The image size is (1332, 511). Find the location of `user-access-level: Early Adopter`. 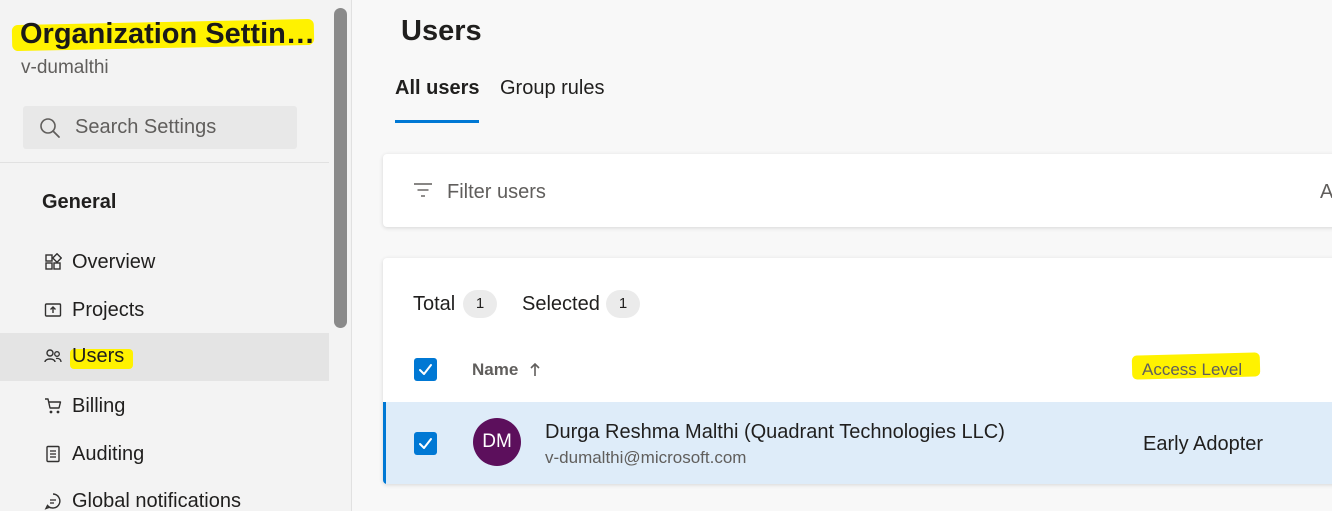

user-access-level: Early Adopter is located at coordinates (1203, 444).